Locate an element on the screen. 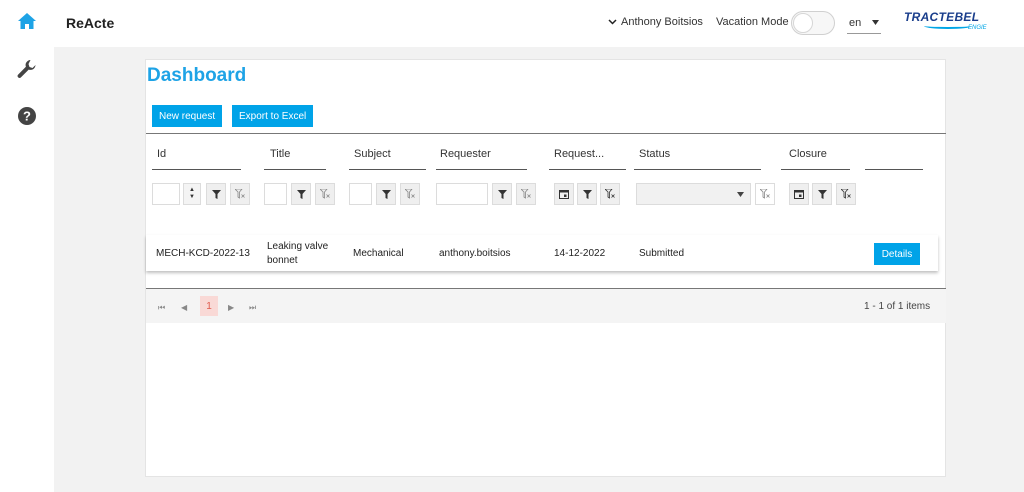  vacation-mode-toggle is located at coordinates (813, 23).